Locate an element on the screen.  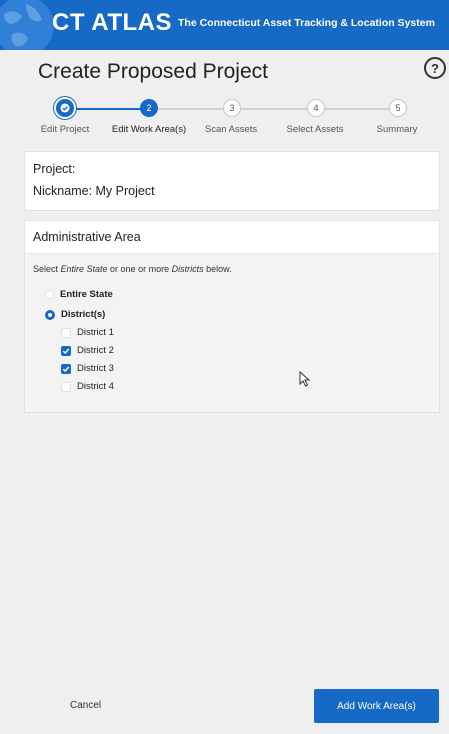
districts-label: District(s) is located at coordinates (83, 314).